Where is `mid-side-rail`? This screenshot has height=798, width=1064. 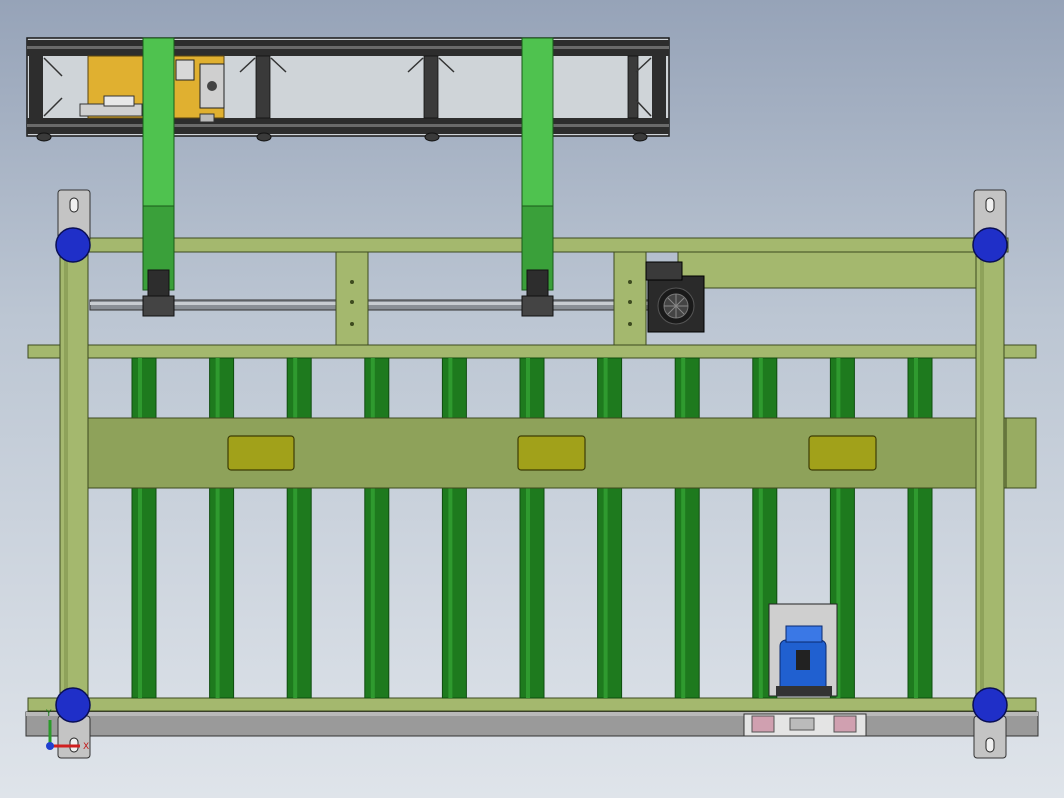
mid-side-rail is located at coordinates (532, 351).